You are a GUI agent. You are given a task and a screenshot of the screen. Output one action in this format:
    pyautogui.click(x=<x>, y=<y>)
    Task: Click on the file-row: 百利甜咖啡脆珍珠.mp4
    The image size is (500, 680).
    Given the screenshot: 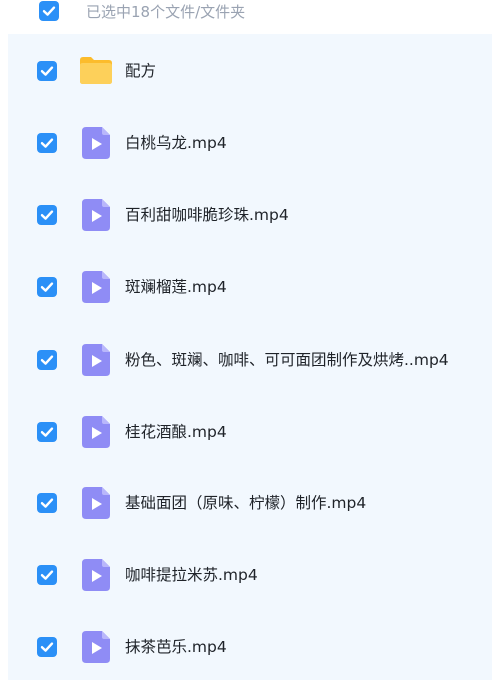 What is the action you would take?
    pyautogui.click(x=250, y=215)
    